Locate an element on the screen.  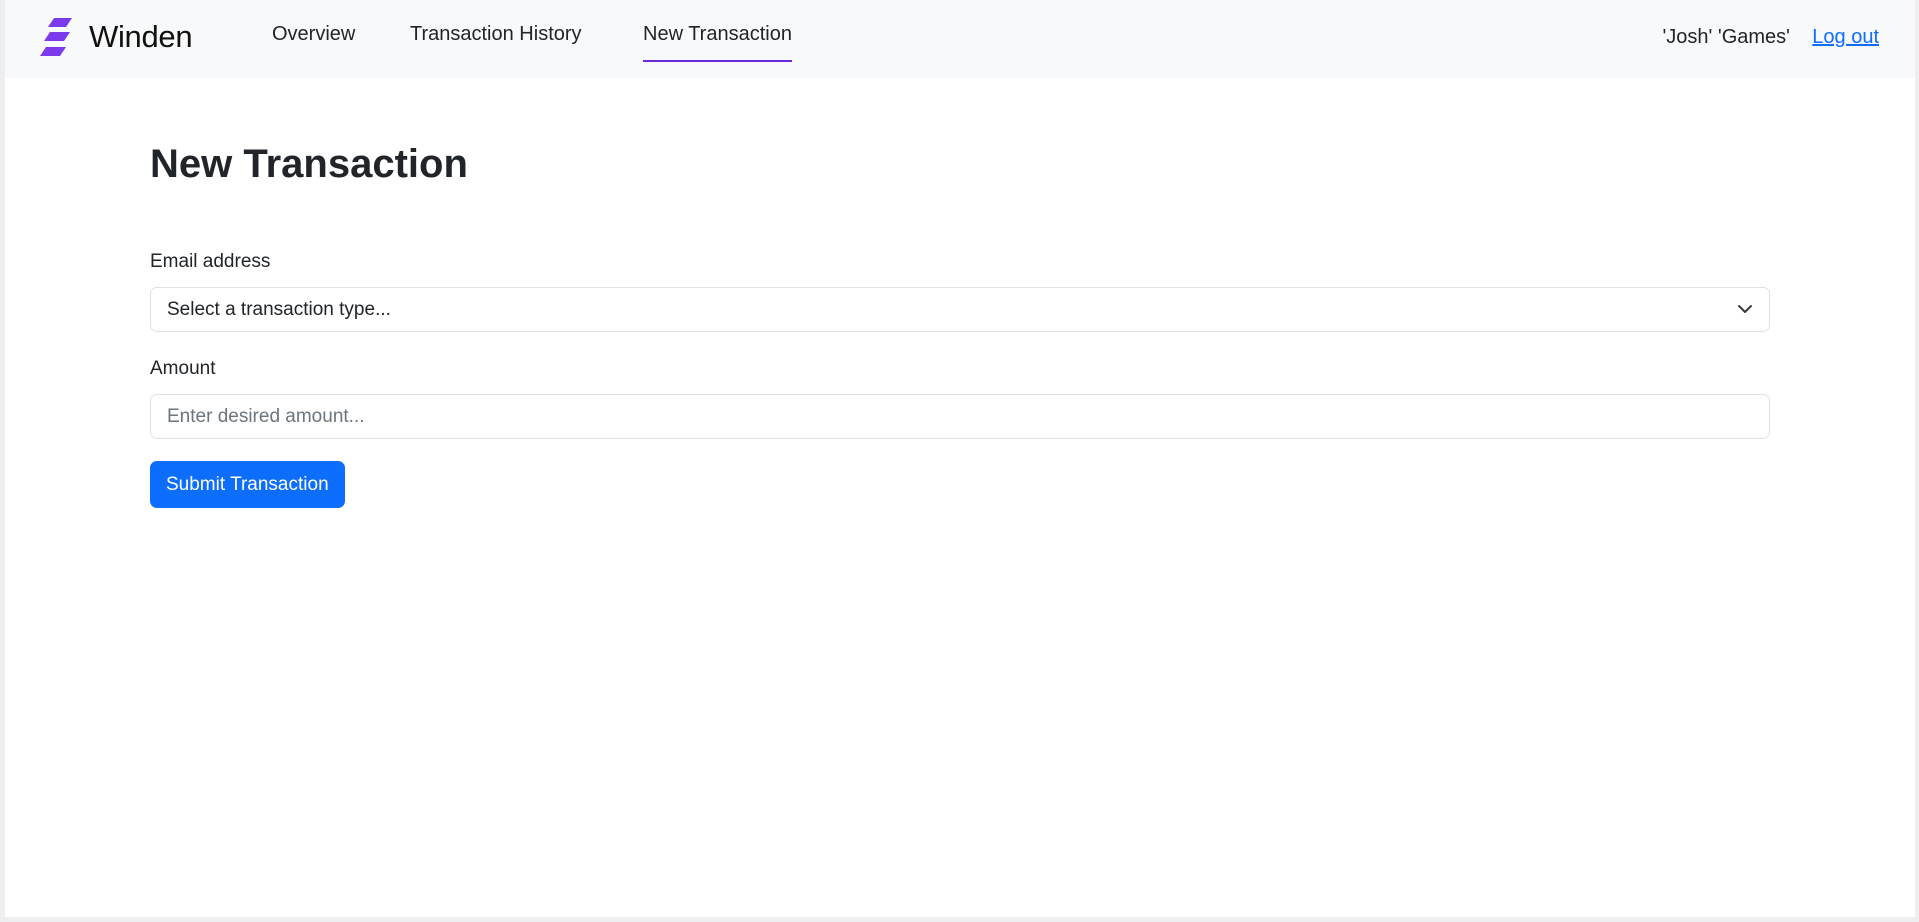
submit-transaction-button: Submit Transaction is located at coordinates (247, 484).